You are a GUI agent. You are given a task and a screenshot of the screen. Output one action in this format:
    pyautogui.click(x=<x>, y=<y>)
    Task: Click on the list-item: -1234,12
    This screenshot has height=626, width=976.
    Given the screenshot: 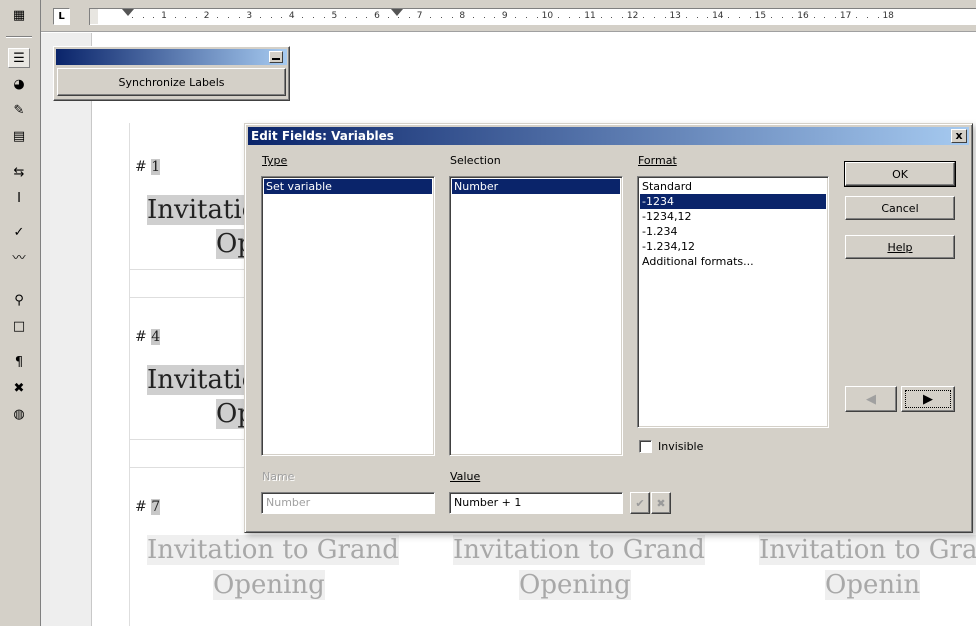 What is the action you would take?
    pyautogui.click(x=733, y=216)
    